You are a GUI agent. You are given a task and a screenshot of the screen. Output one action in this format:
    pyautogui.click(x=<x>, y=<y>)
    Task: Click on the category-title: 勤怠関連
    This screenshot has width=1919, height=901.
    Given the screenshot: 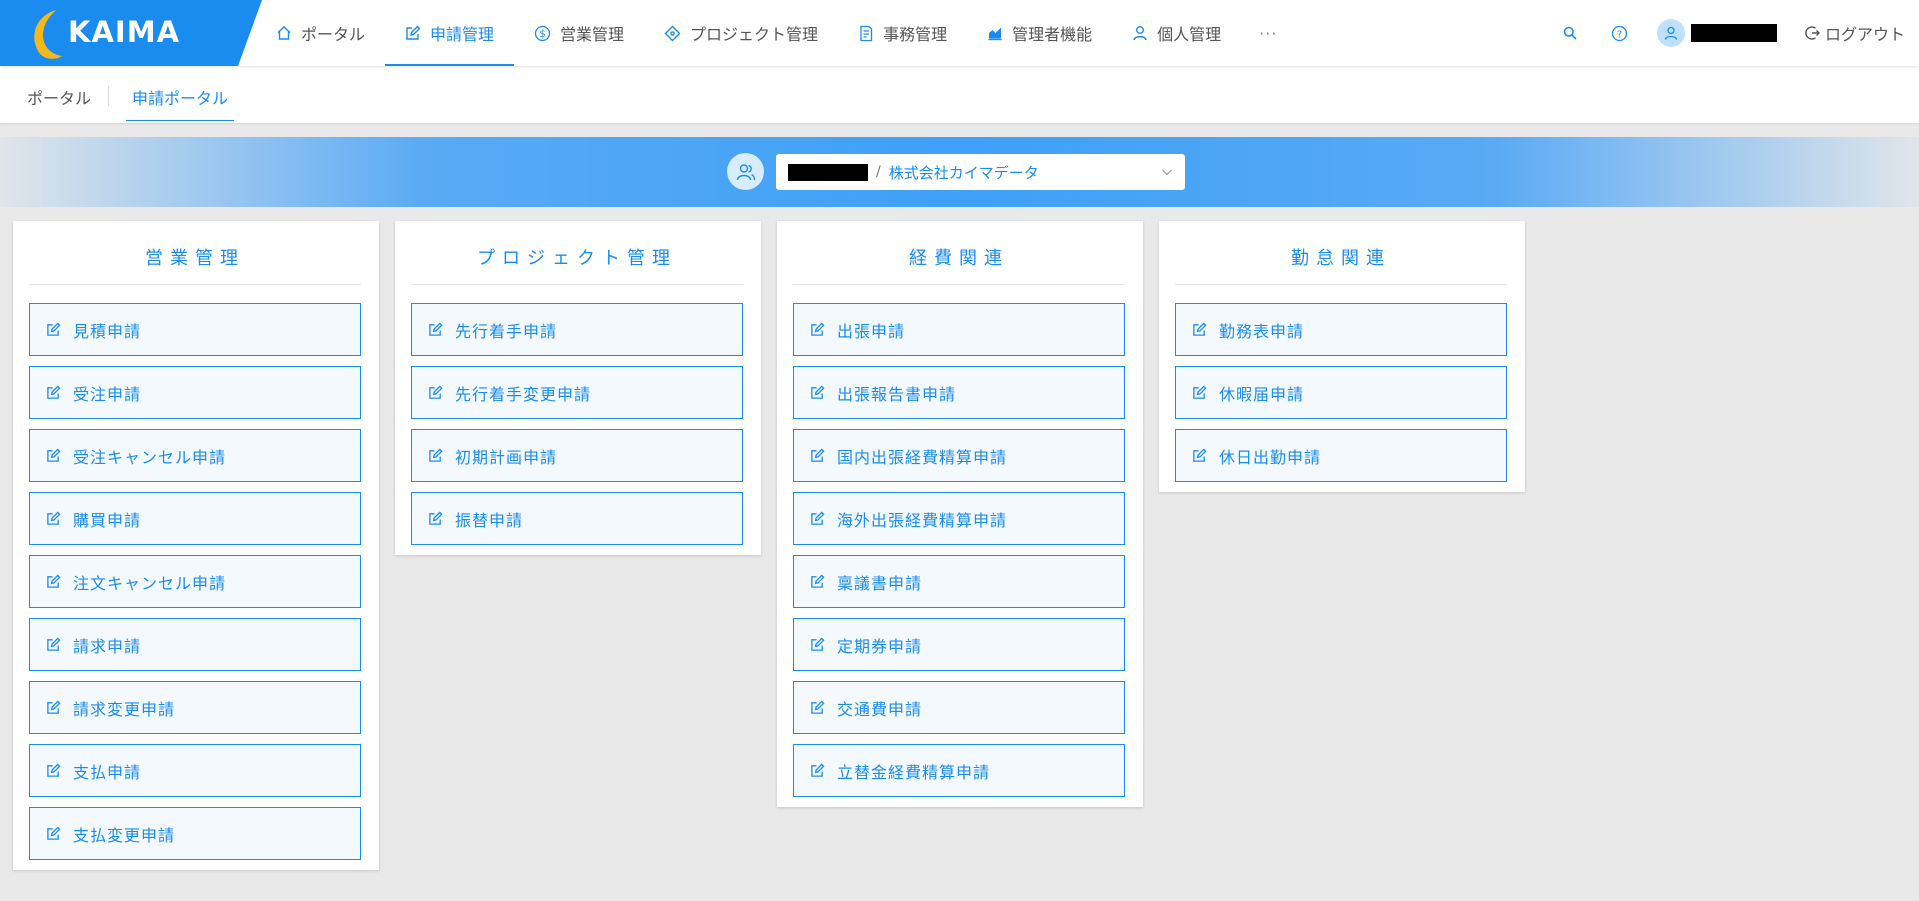 What is the action you would take?
    pyautogui.click(x=1341, y=253)
    